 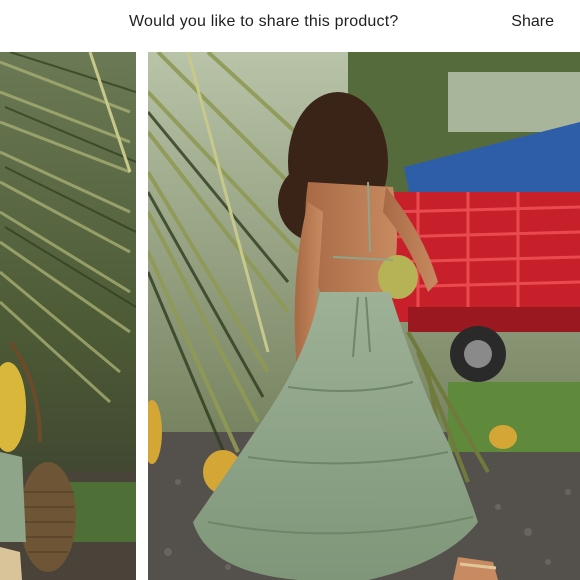 I want to click on gallery-gap, so click(x=142, y=316).